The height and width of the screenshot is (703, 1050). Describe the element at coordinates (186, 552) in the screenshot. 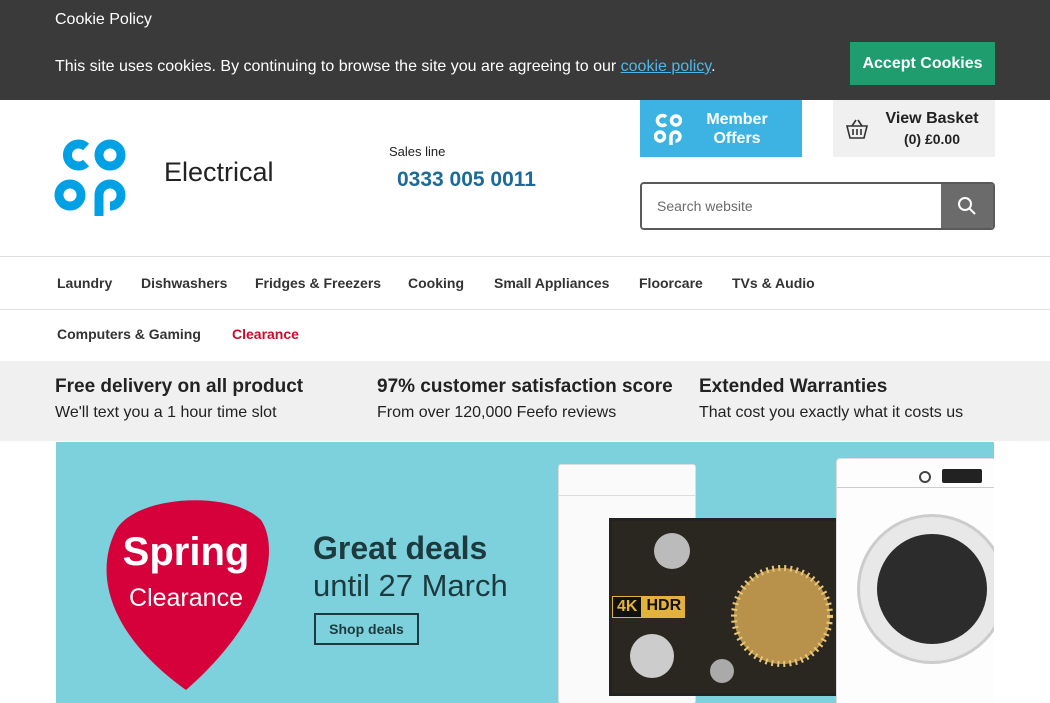

I see `badge-line-1: Spring` at that location.